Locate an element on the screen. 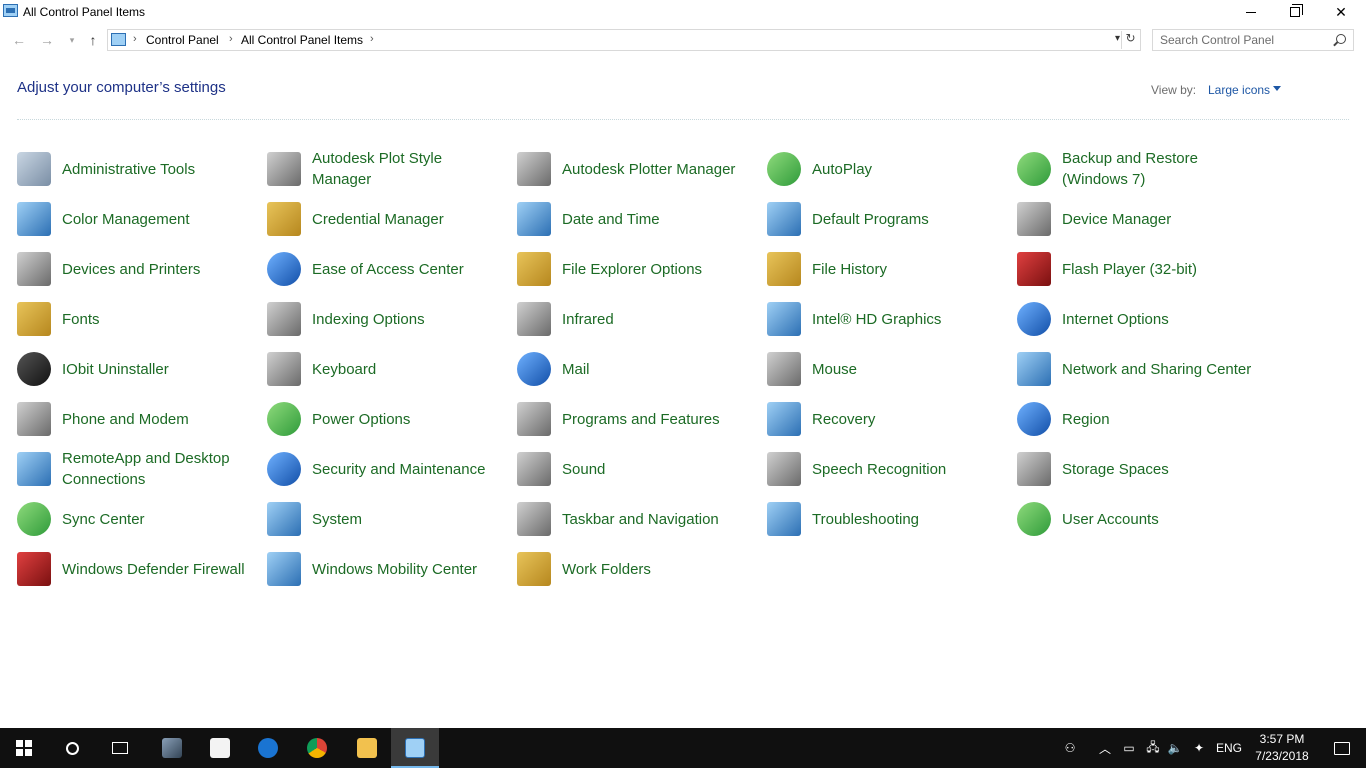 Image resolution: width=1366 pixels, height=768 pixels. taskbar-search-button is located at coordinates (72, 748).